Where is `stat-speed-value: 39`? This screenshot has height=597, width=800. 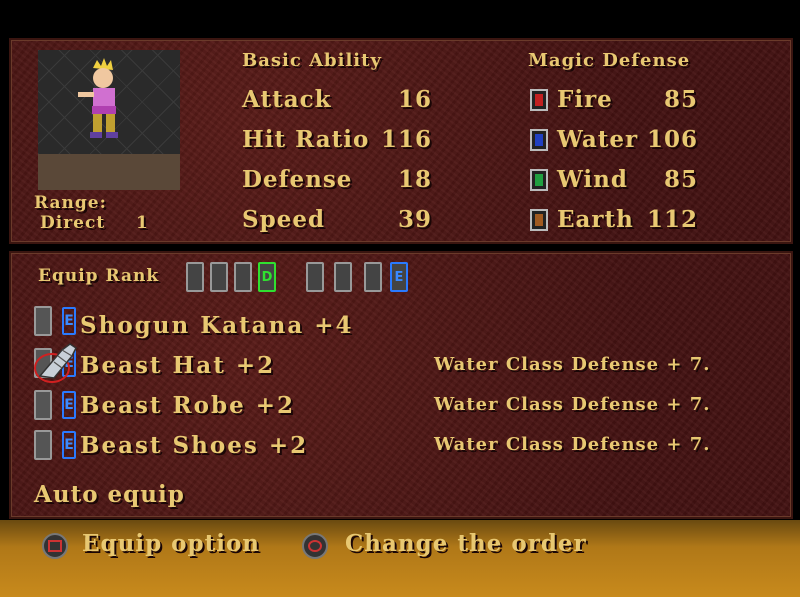 stat-speed-value: 39 is located at coordinates (414, 219).